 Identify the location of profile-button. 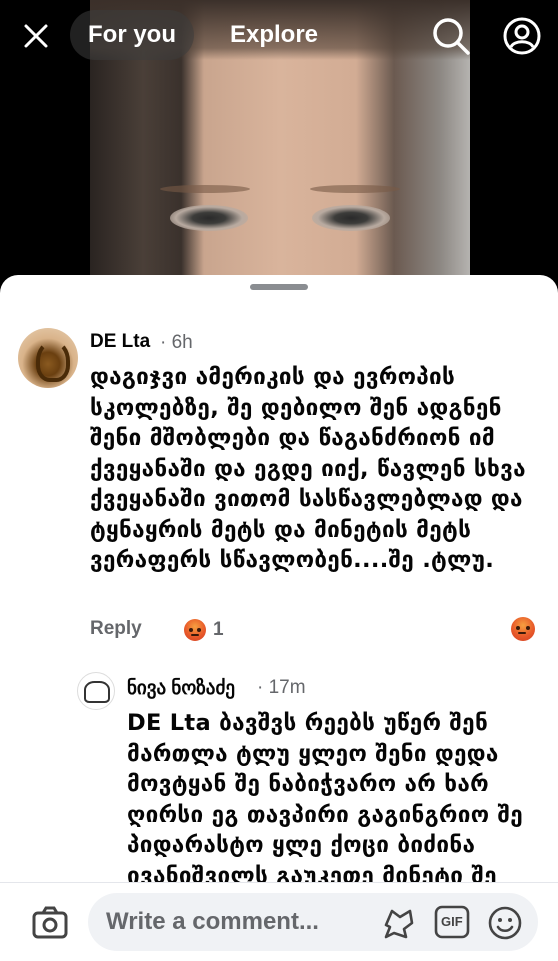
(522, 36).